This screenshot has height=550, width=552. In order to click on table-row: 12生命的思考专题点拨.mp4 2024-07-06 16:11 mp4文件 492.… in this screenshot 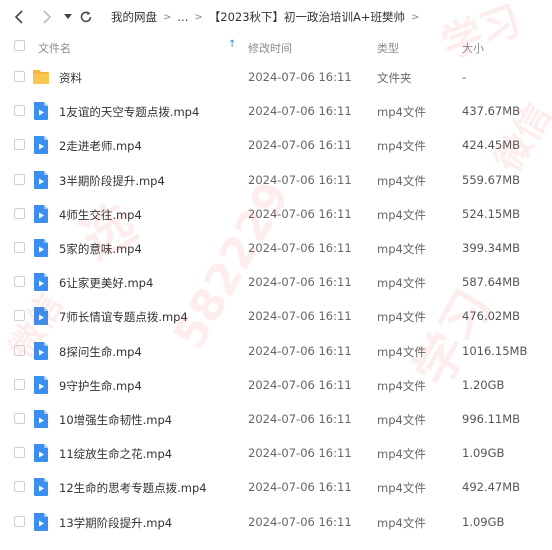, I will do `click(276, 487)`.